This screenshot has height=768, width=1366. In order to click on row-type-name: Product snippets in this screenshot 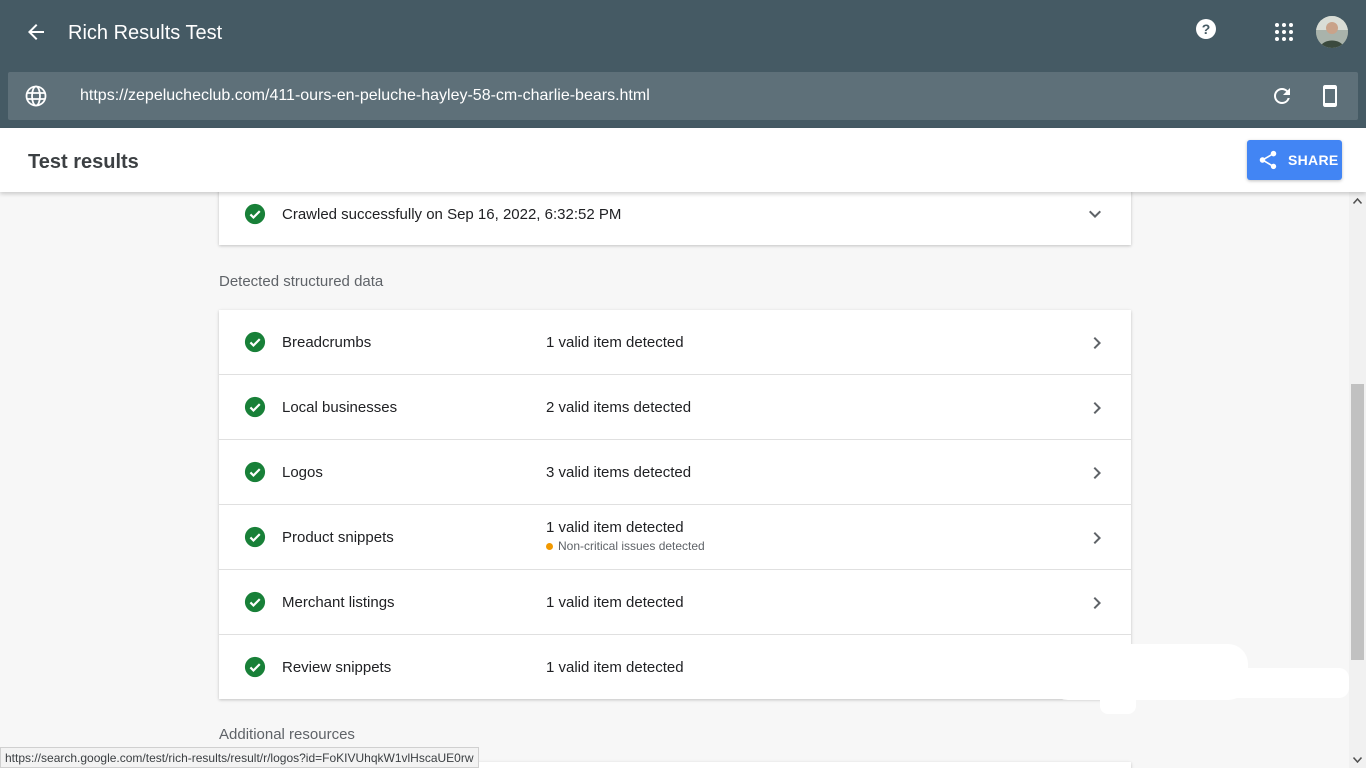, I will do `click(338, 537)`.